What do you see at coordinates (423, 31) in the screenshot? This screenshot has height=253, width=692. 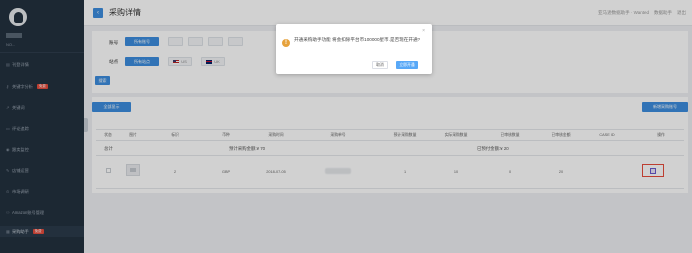 I see `close-icon: ×` at bounding box center [423, 31].